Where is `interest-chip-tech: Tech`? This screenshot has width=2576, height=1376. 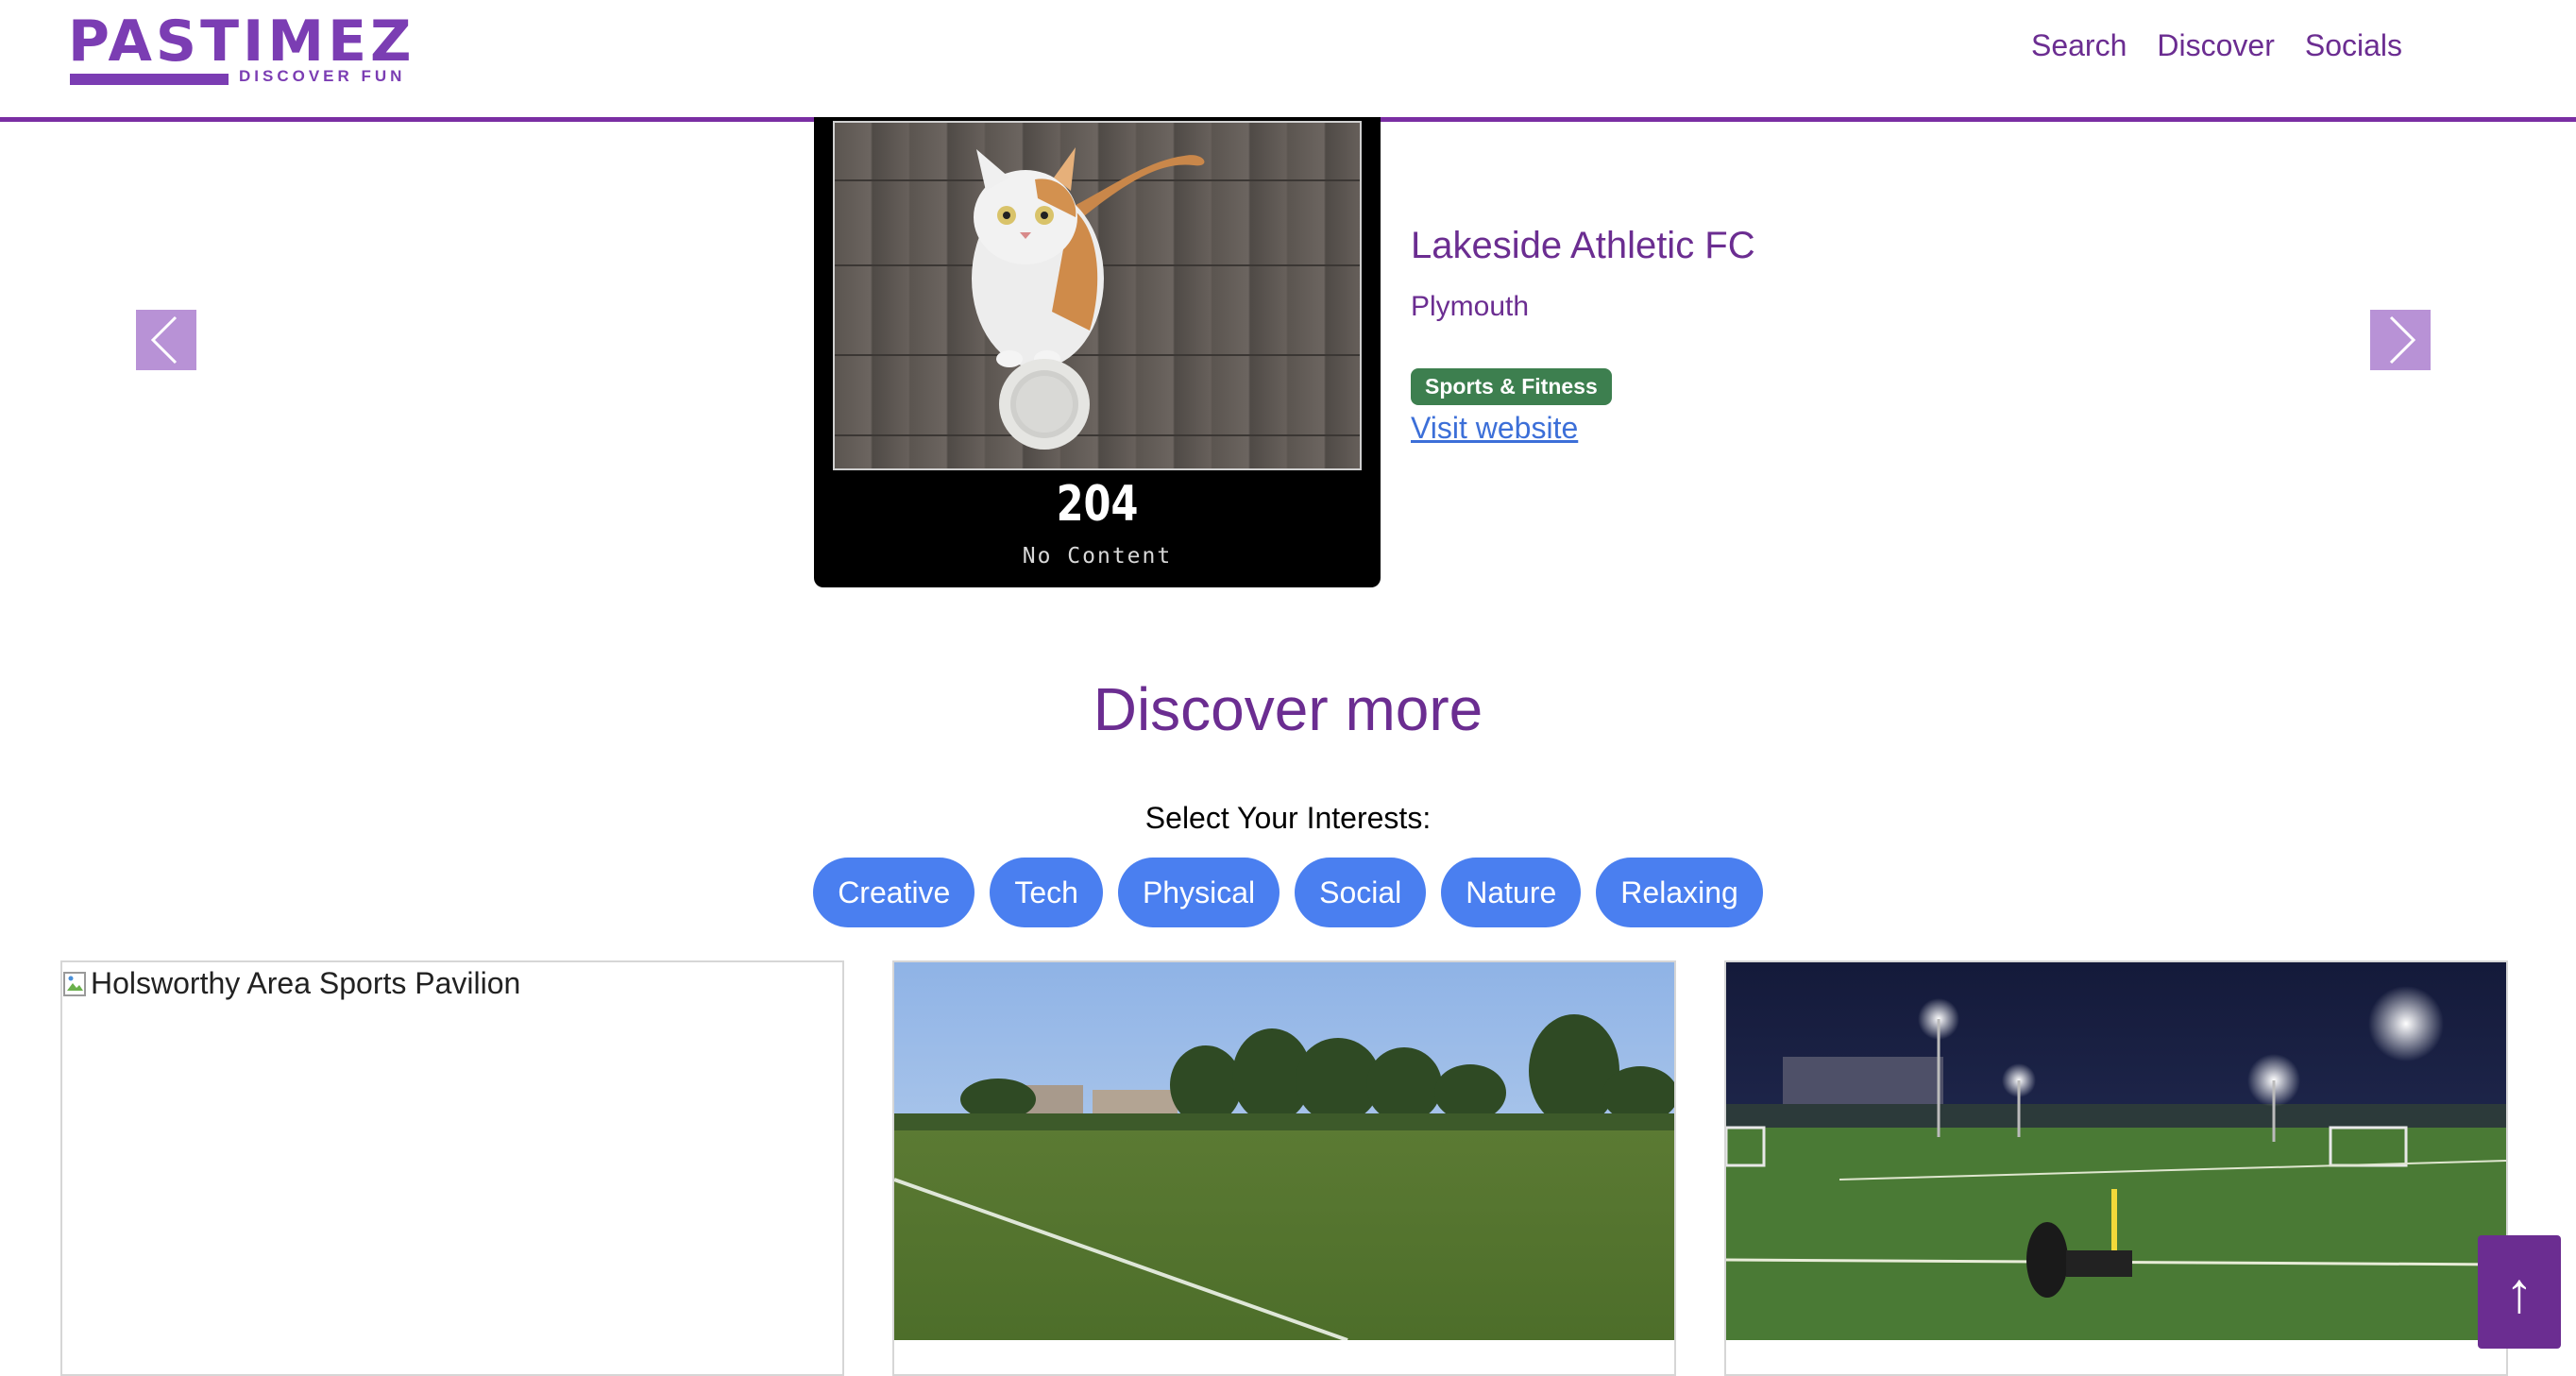
interest-chip-tech: Tech is located at coordinates (1046, 892).